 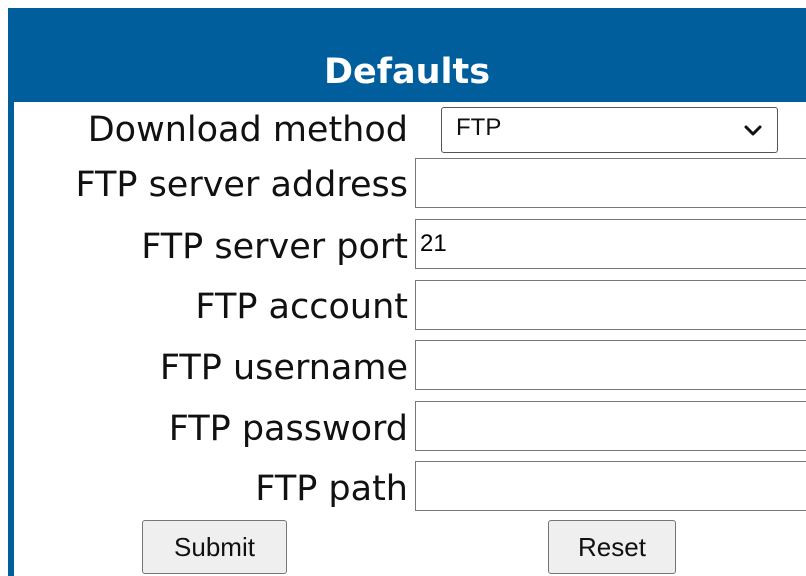 I want to click on download-method-value: FTP, so click(x=479, y=127).